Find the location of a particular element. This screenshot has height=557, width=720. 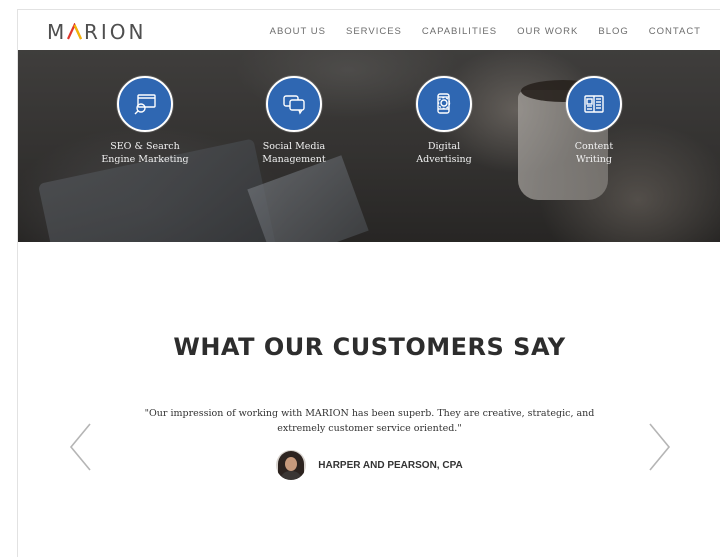

service-seo: SEO & Search Engine Marketing is located at coordinates (145, 121).